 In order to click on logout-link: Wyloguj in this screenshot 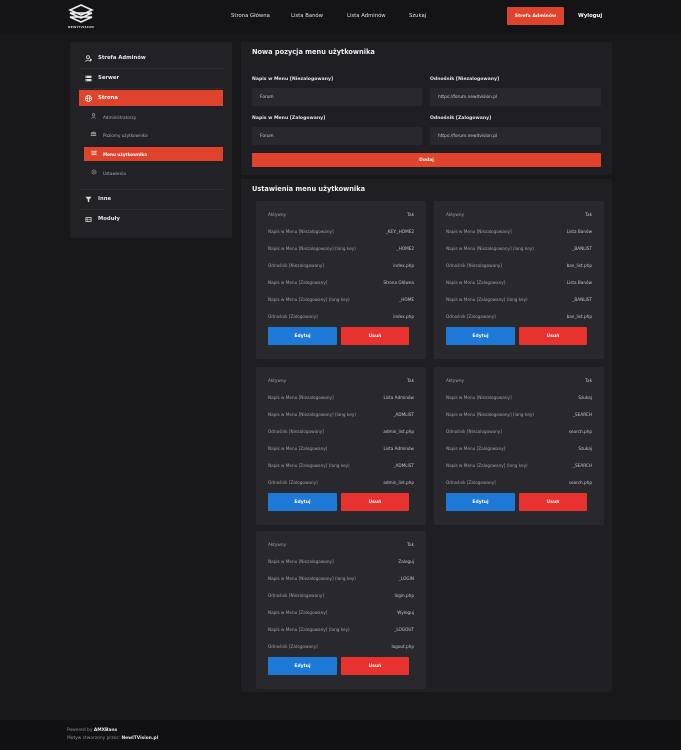, I will do `click(590, 16)`.